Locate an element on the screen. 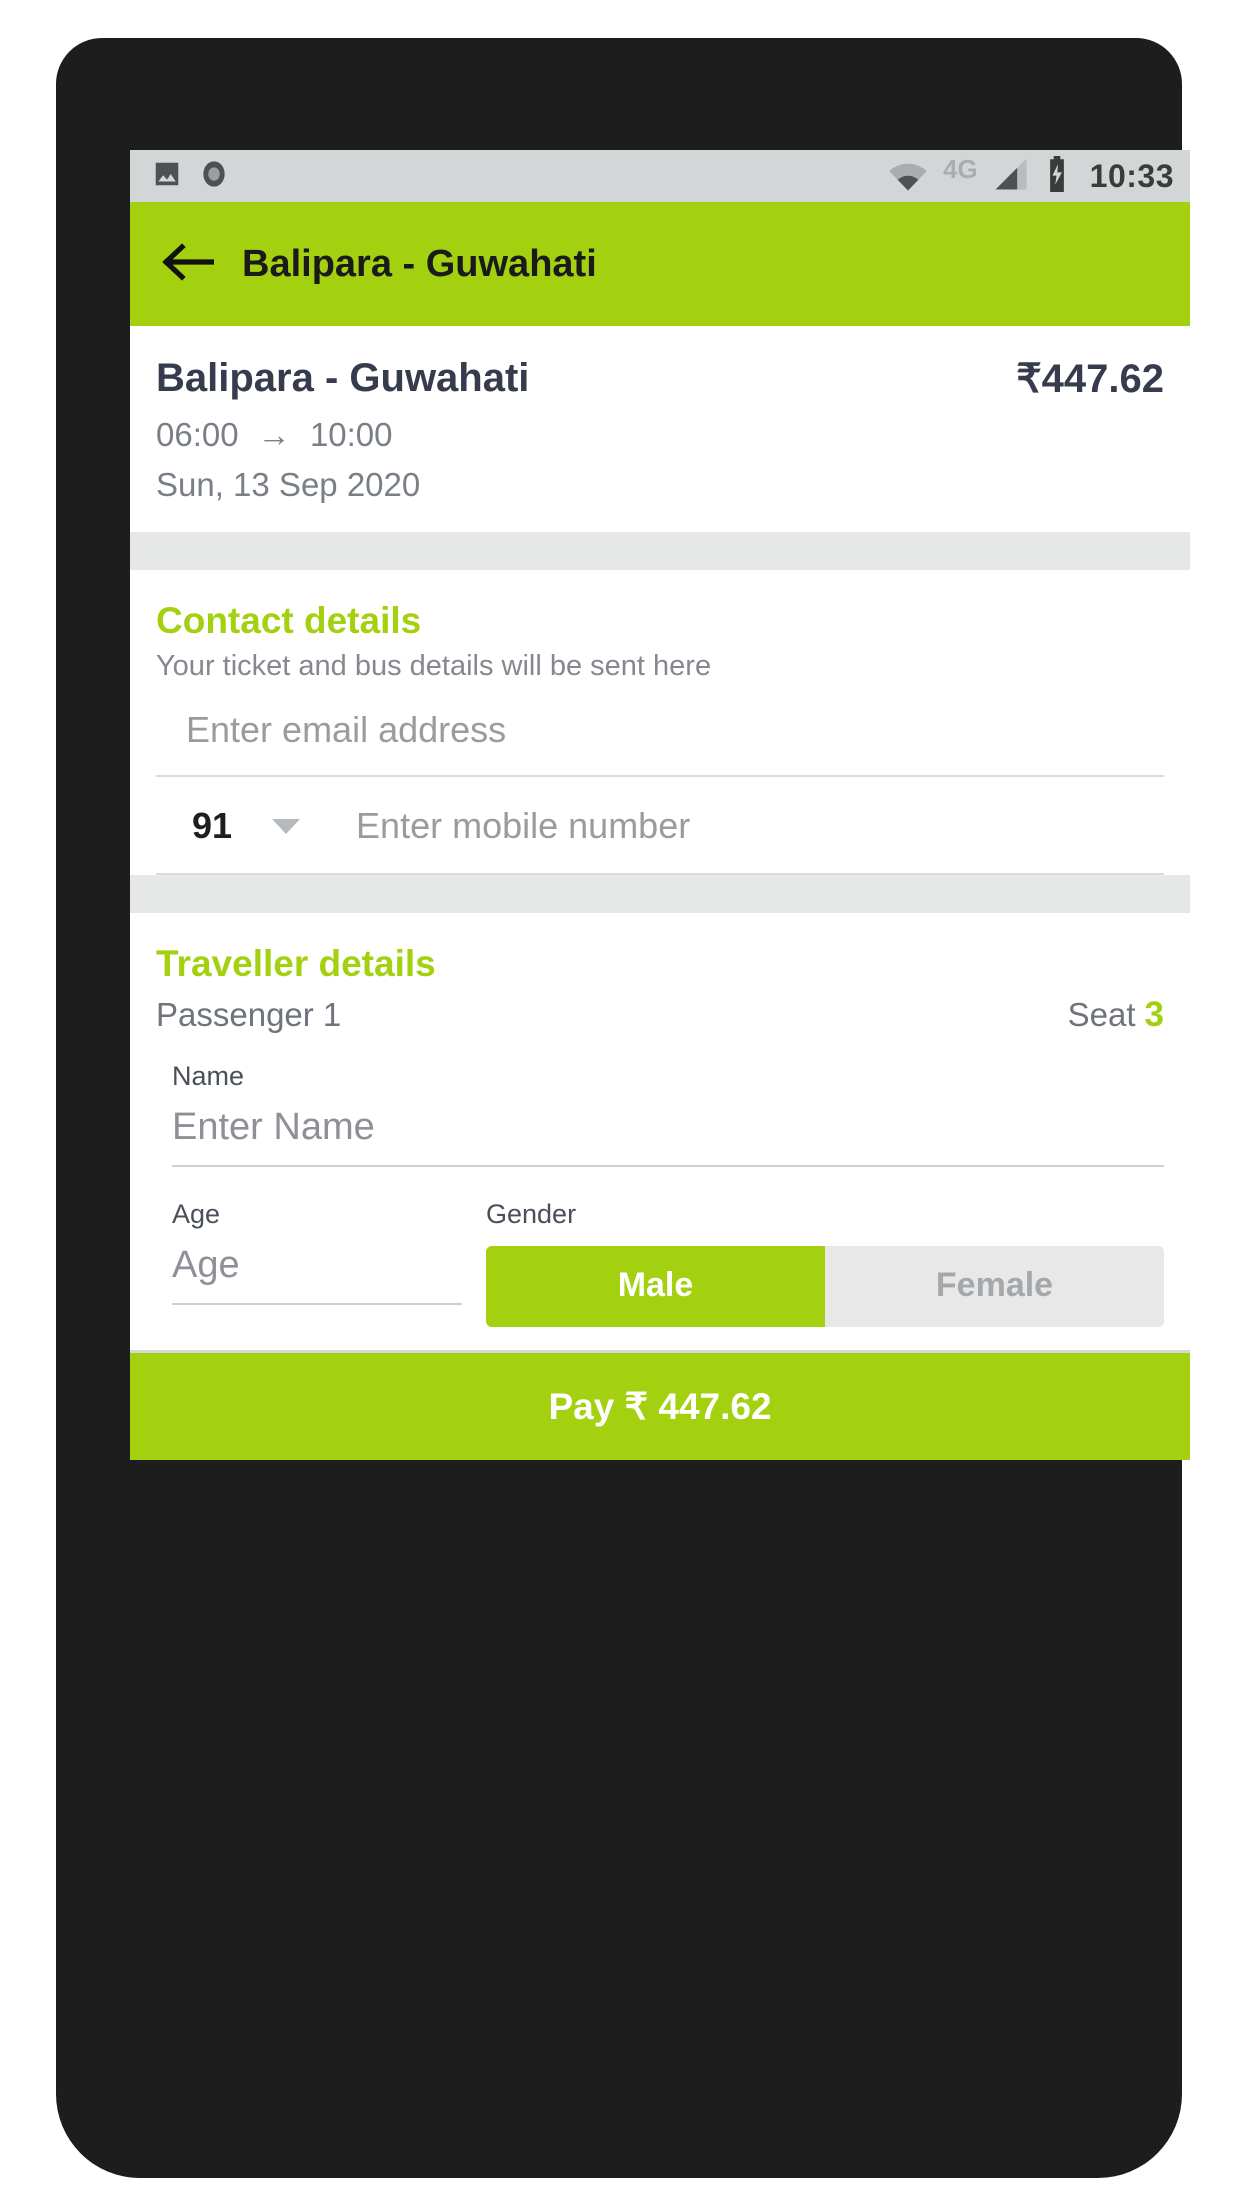 The height and width of the screenshot is (2208, 1242). name-block: Name Enter Name is located at coordinates (668, 1114).